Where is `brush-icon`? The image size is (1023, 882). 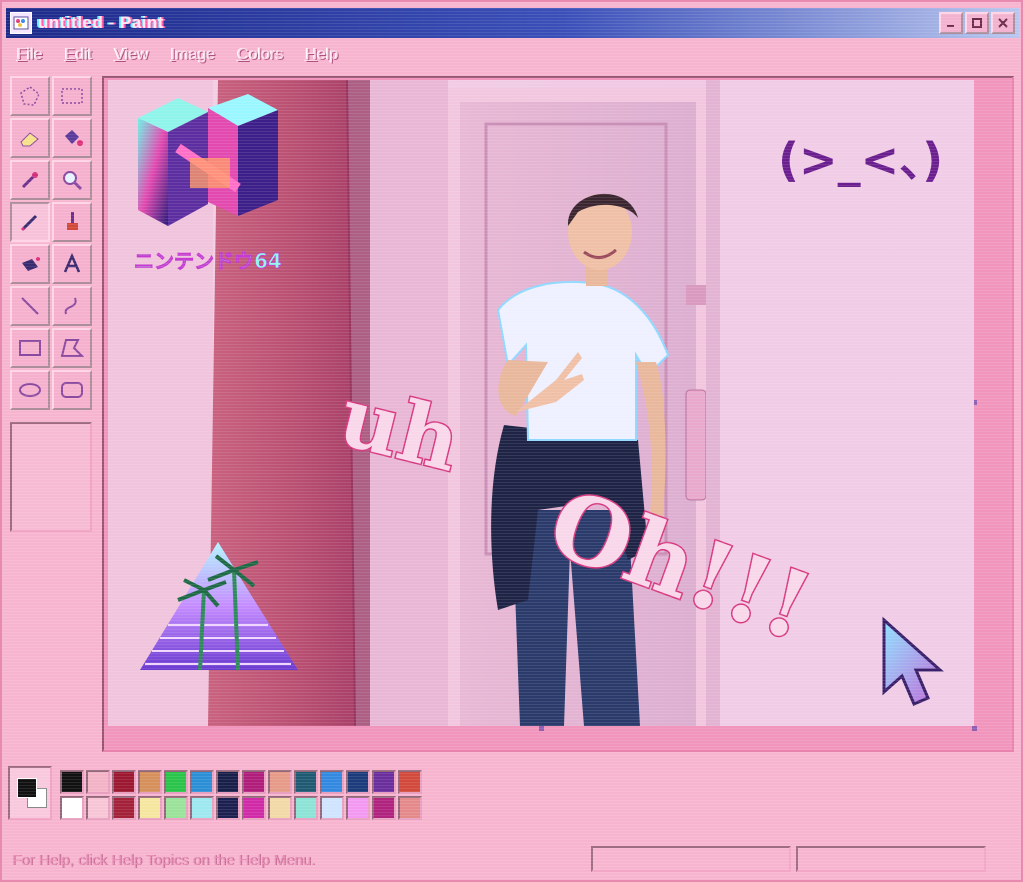
brush-icon is located at coordinates (72, 221).